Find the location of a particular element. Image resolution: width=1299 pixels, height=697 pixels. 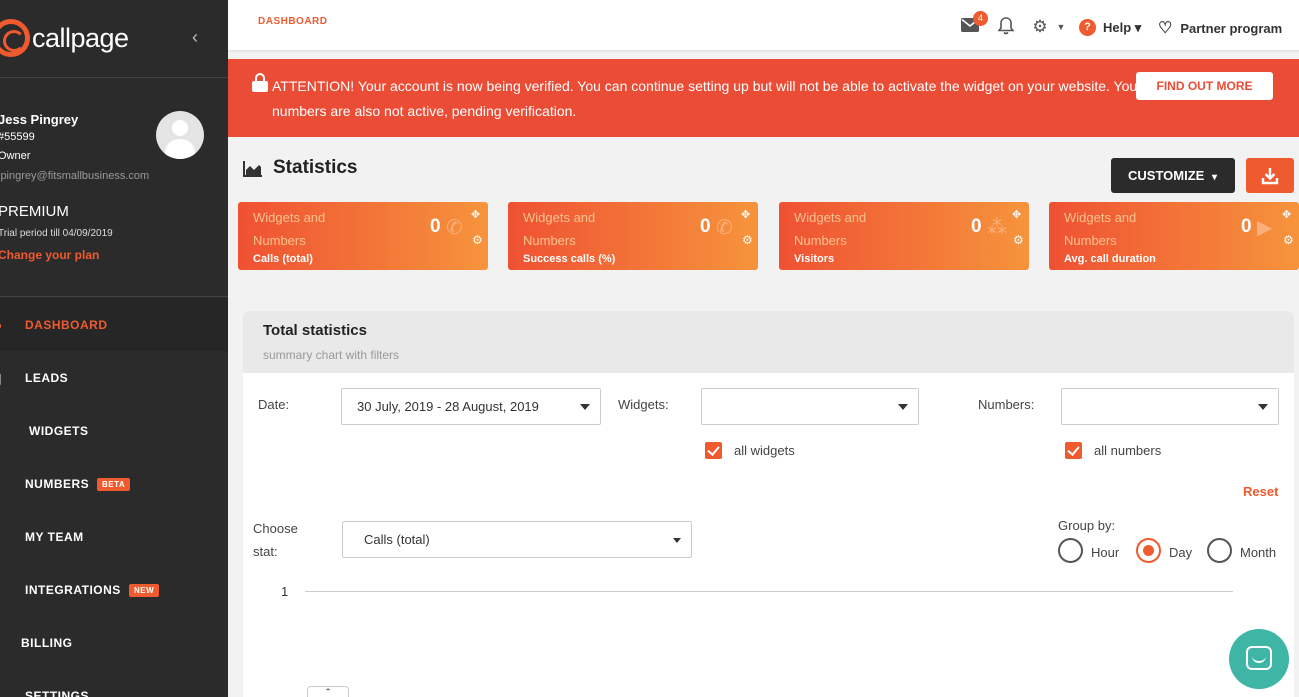

numbers-select is located at coordinates (1170, 406).